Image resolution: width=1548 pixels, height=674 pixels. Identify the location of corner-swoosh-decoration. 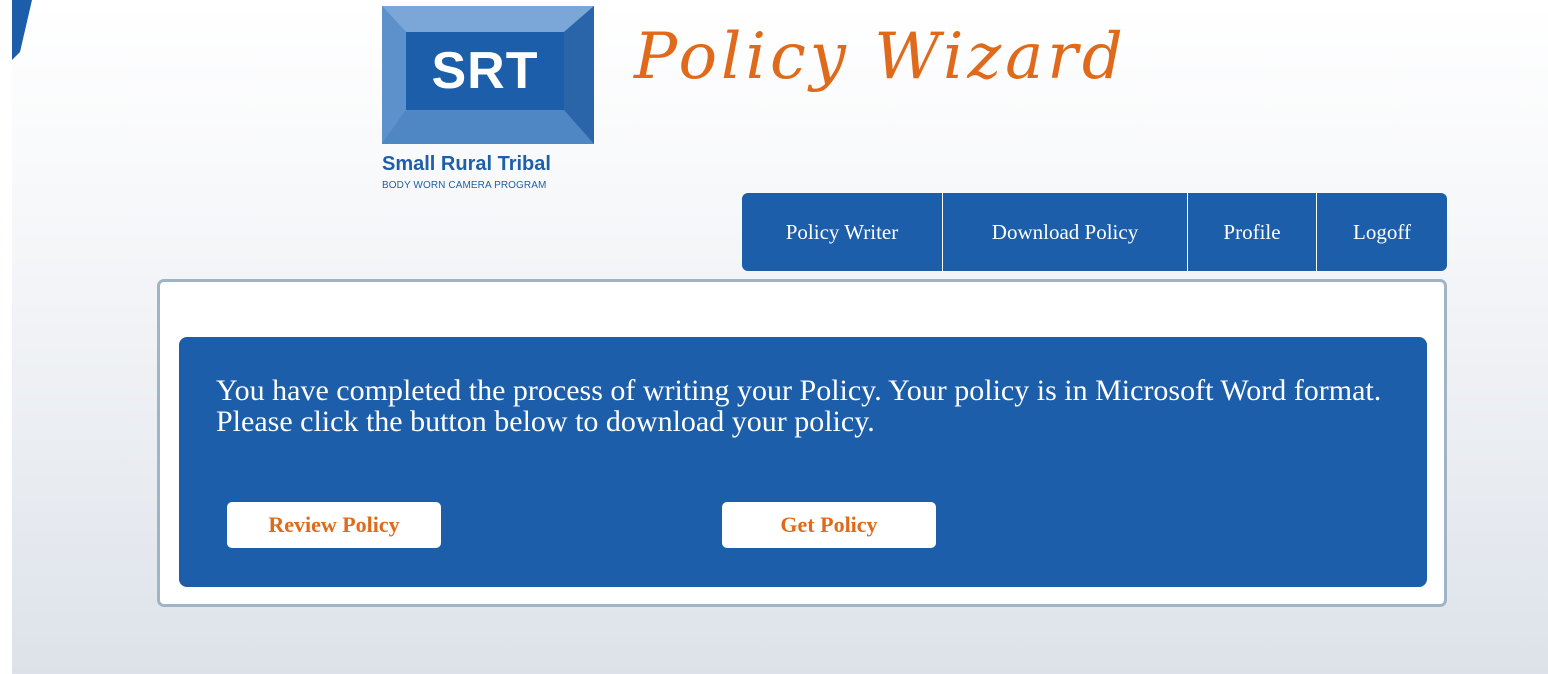
(22, 30).